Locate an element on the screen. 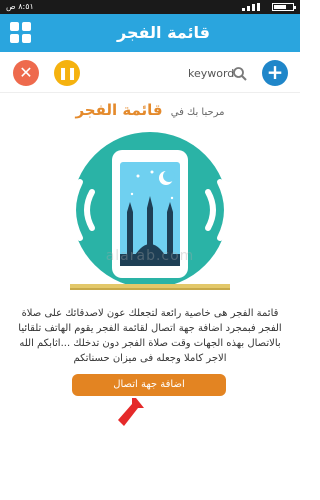 The width and height of the screenshot is (320, 500). close-button: ✕ is located at coordinates (26, 73).